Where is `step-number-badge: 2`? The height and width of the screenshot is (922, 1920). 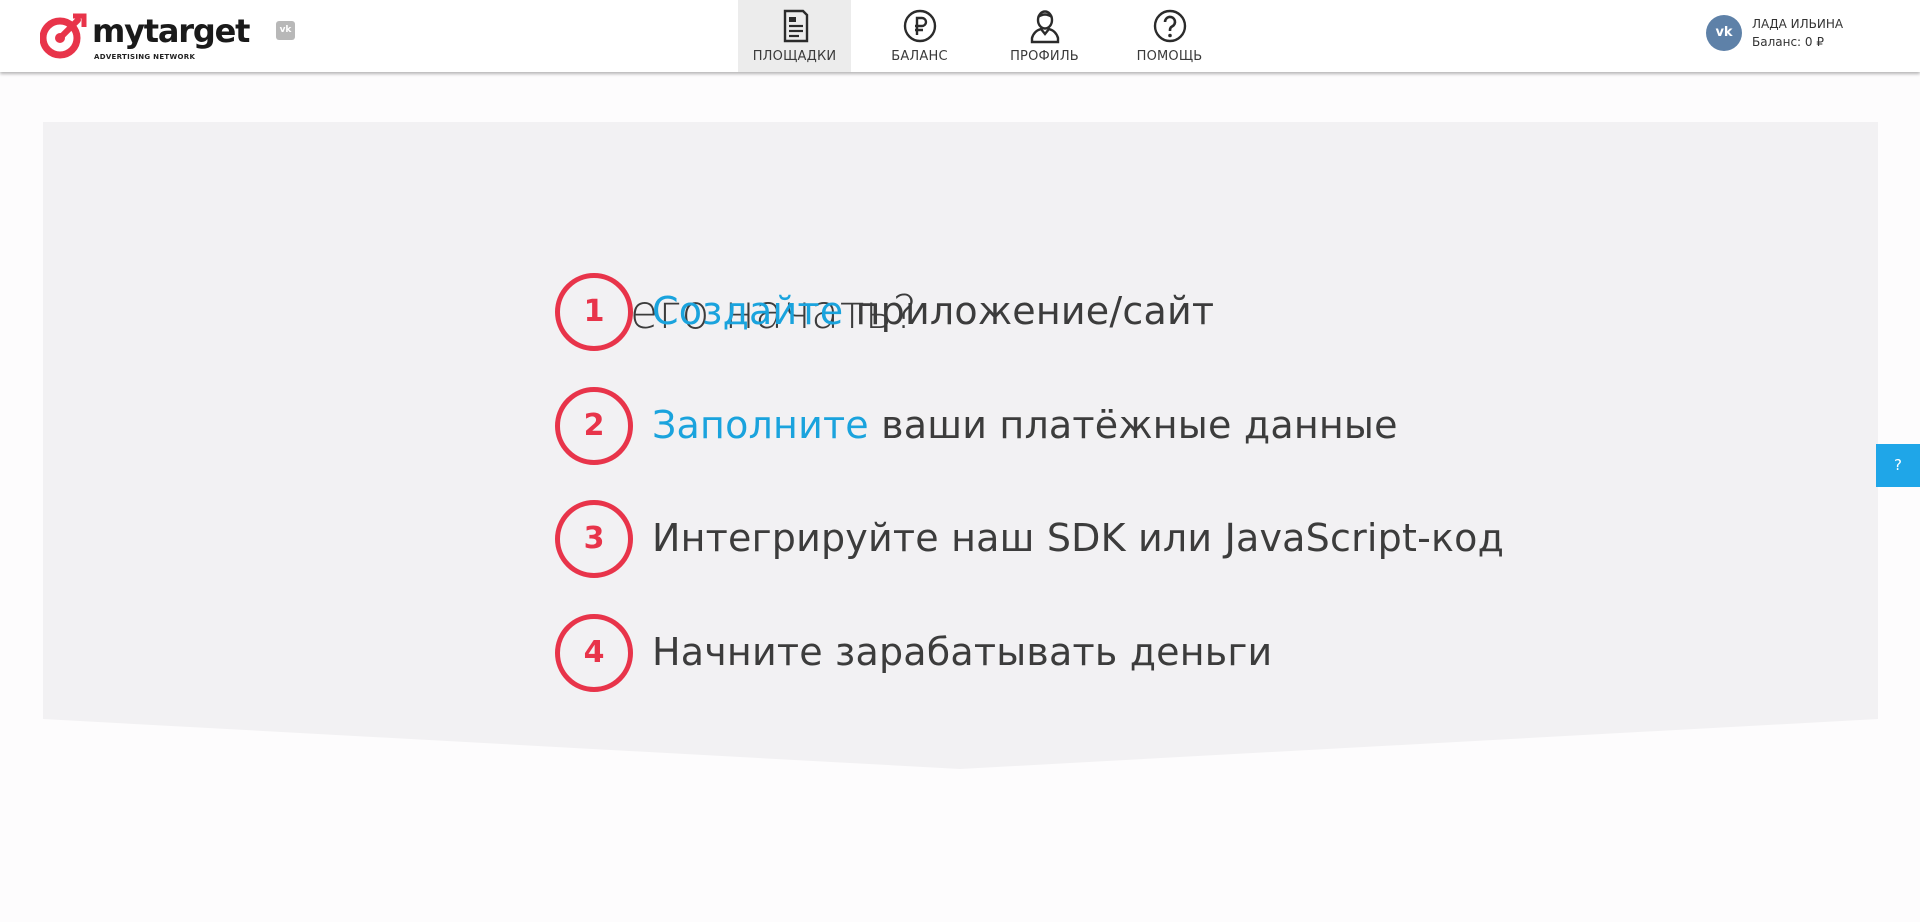
step-number-badge: 2 is located at coordinates (594, 426).